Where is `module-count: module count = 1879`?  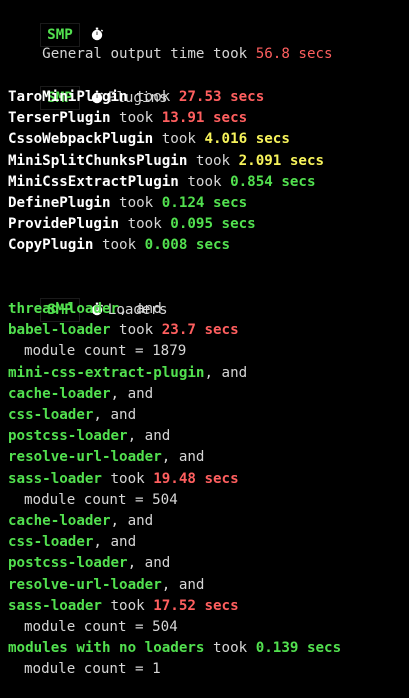
module-count: module count = 1879 is located at coordinates (105, 351).